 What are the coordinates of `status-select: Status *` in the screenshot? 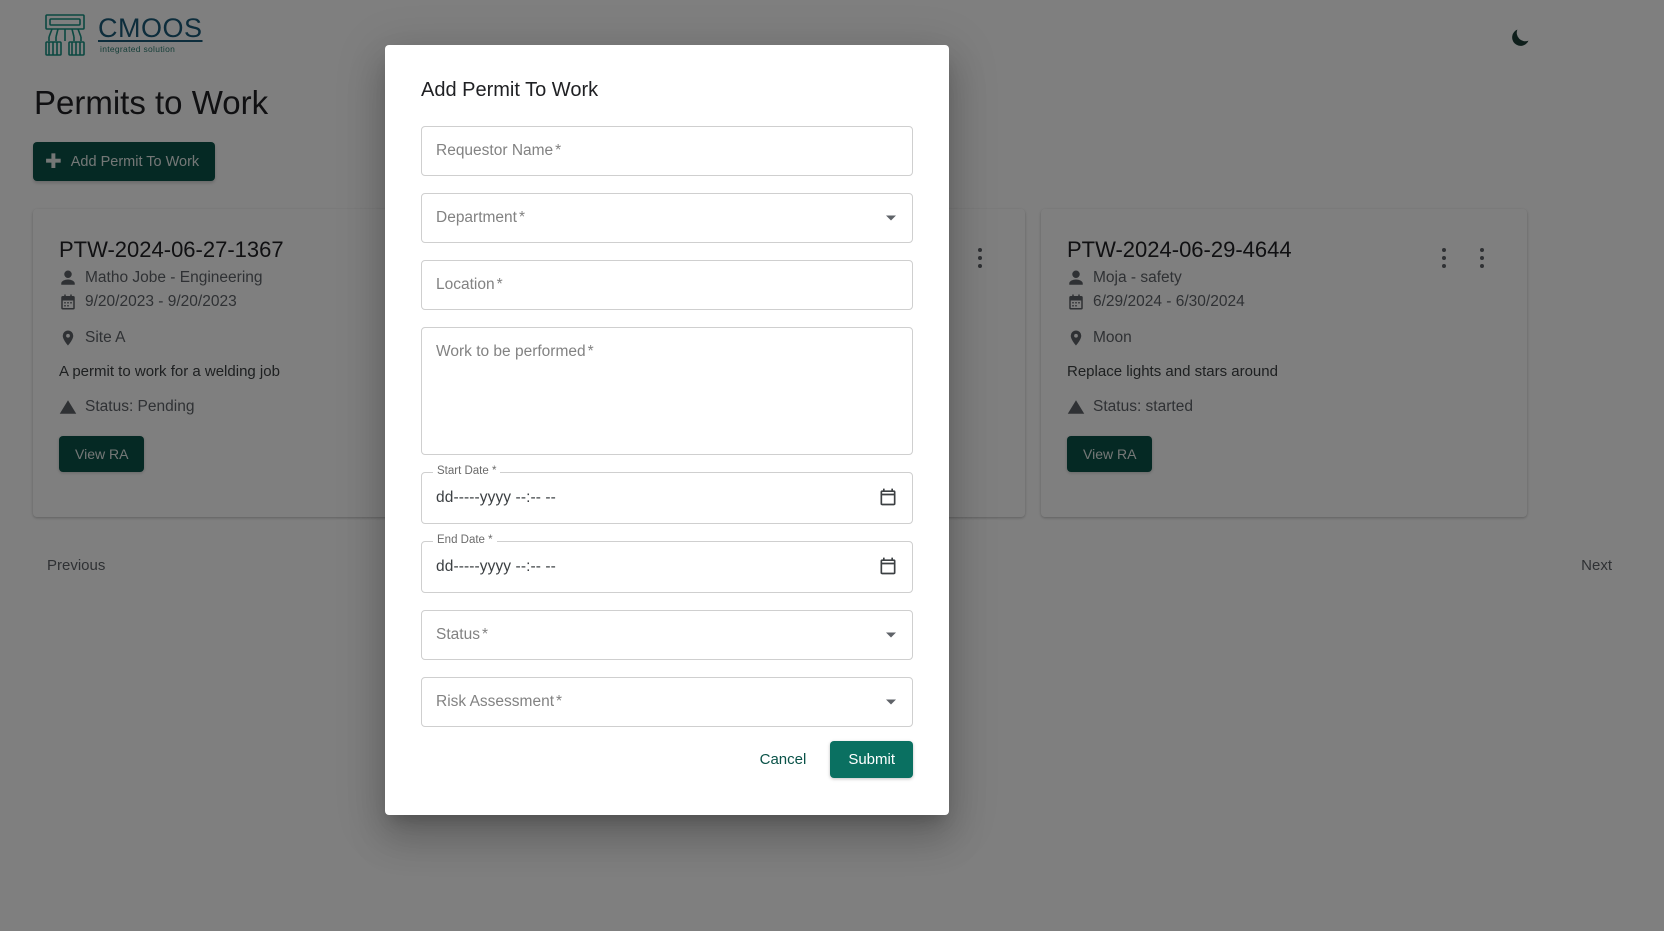 It's located at (667, 635).